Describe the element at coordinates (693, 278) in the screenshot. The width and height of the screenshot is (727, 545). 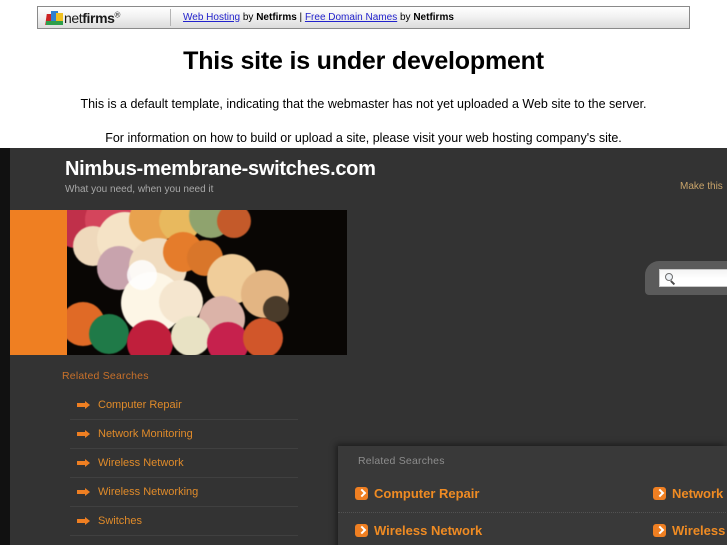
I see `search-input` at that location.